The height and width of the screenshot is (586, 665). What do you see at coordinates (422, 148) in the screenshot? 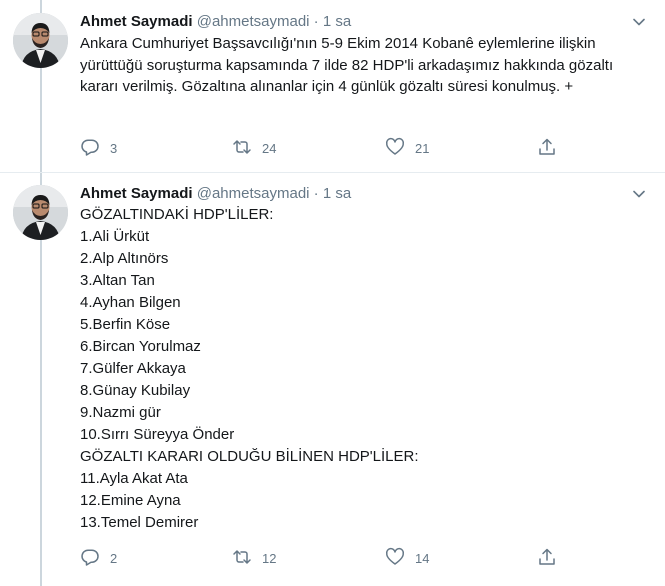
I see `like-count: 21` at bounding box center [422, 148].